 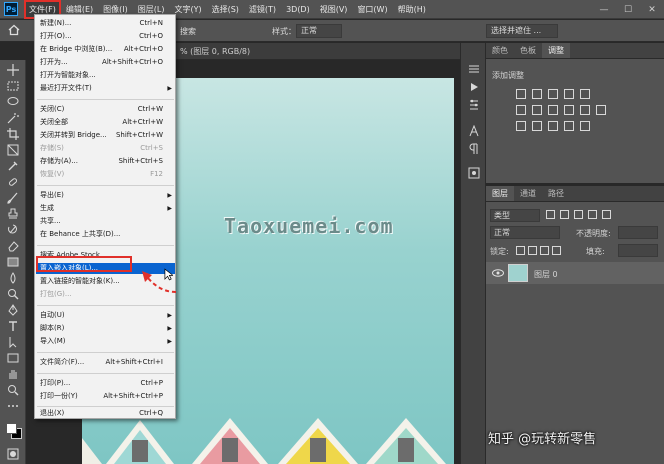 What do you see at coordinates (13, 102) in the screenshot?
I see `lasso-tool-icon` at bounding box center [13, 102].